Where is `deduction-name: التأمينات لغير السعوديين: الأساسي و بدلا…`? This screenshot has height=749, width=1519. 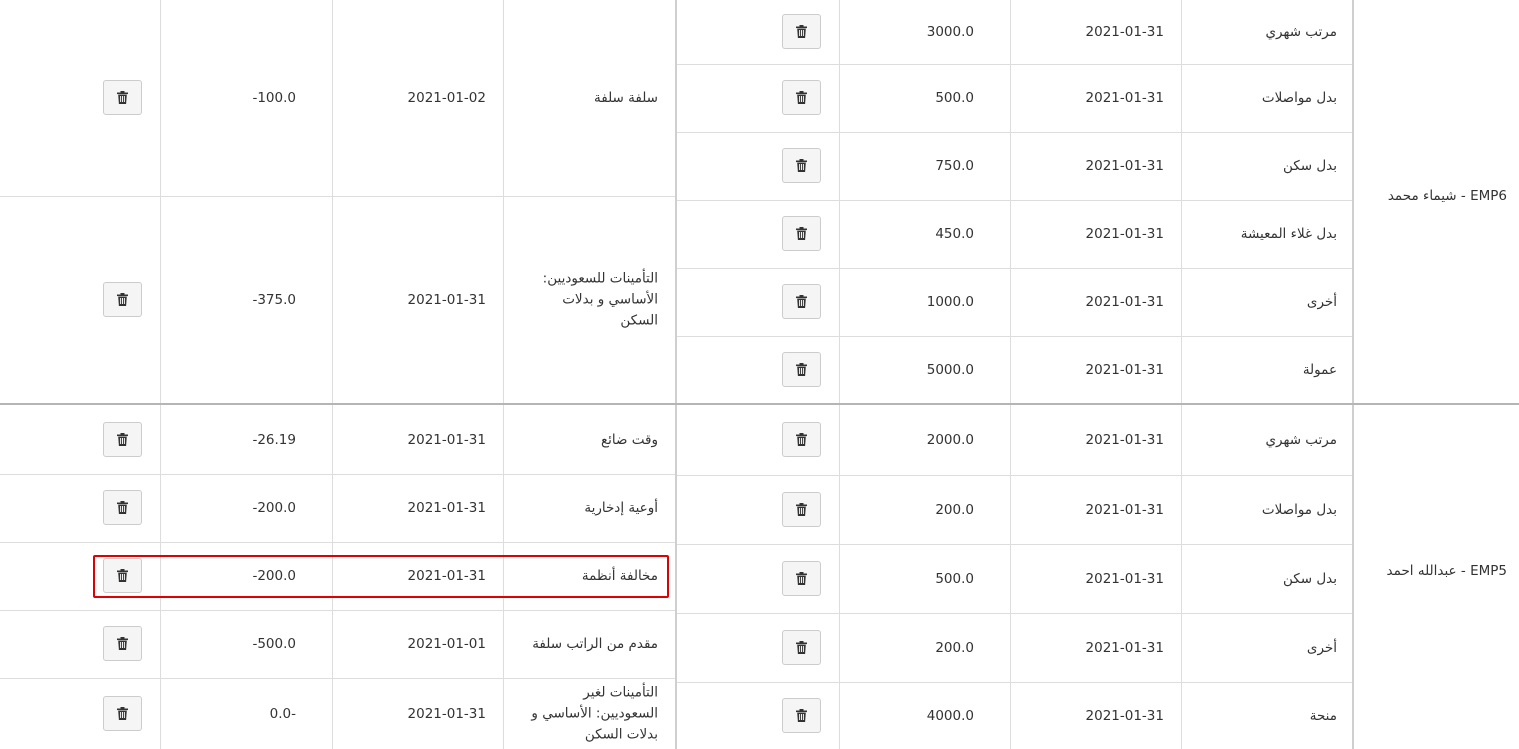
deduction-name: التأمينات لغير السعوديين: الأساسي و بدلا… is located at coordinates (594, 713).